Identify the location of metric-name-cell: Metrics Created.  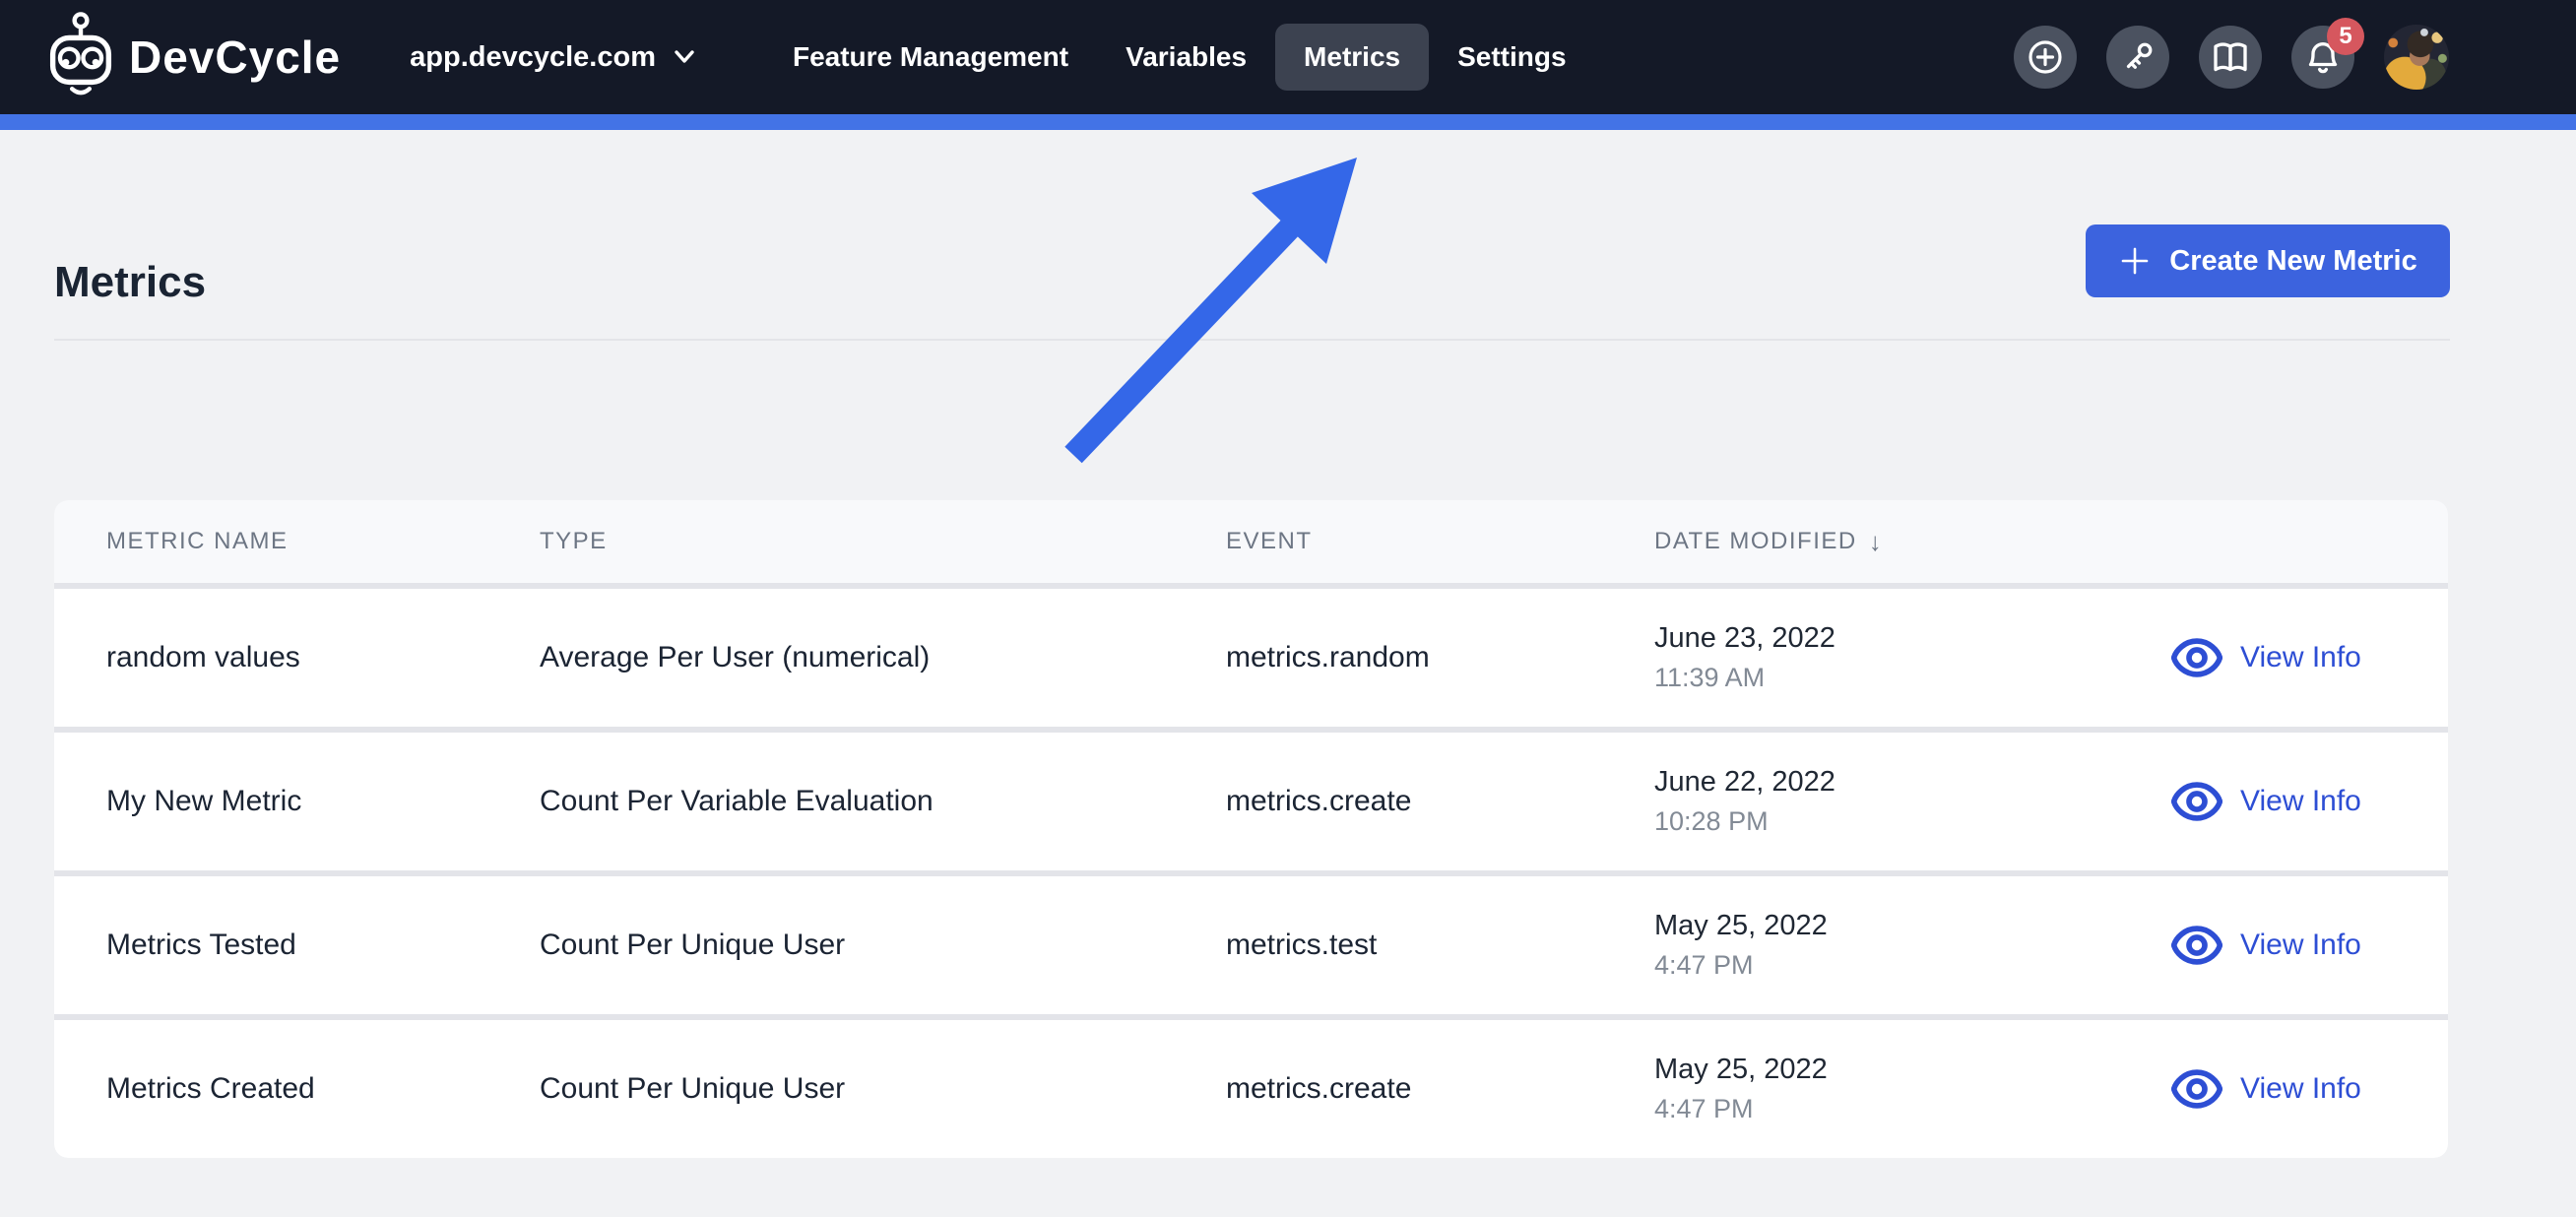
(210, 1088).